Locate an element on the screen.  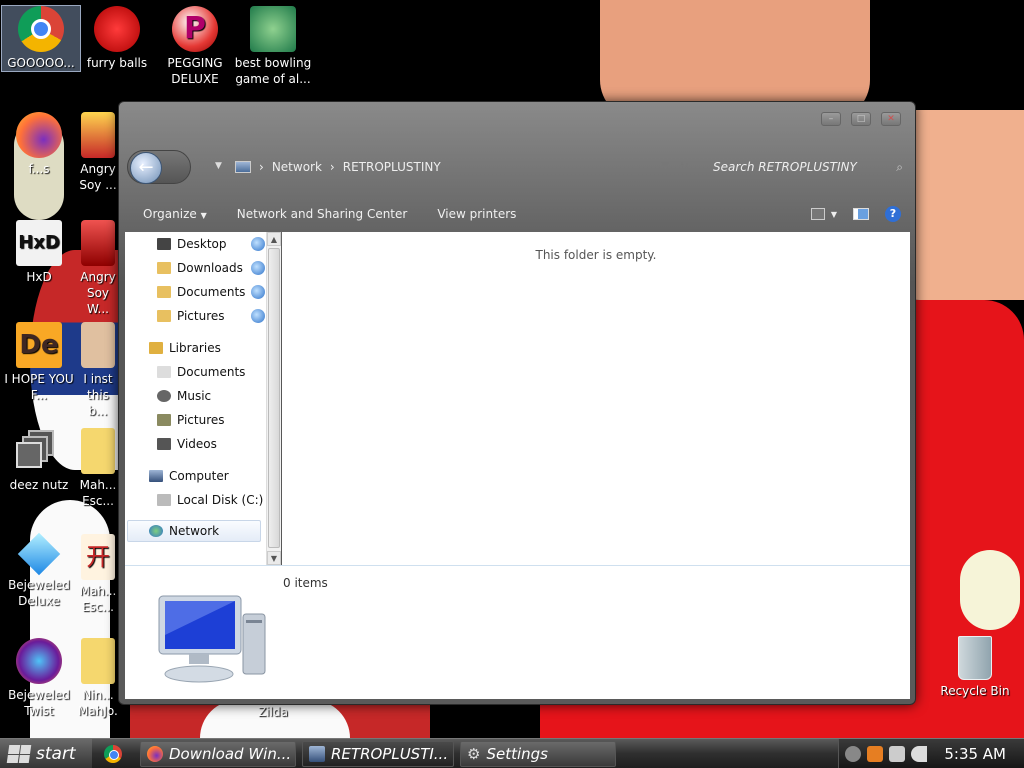
help-icon: ? is located at coordinates (893, 214).